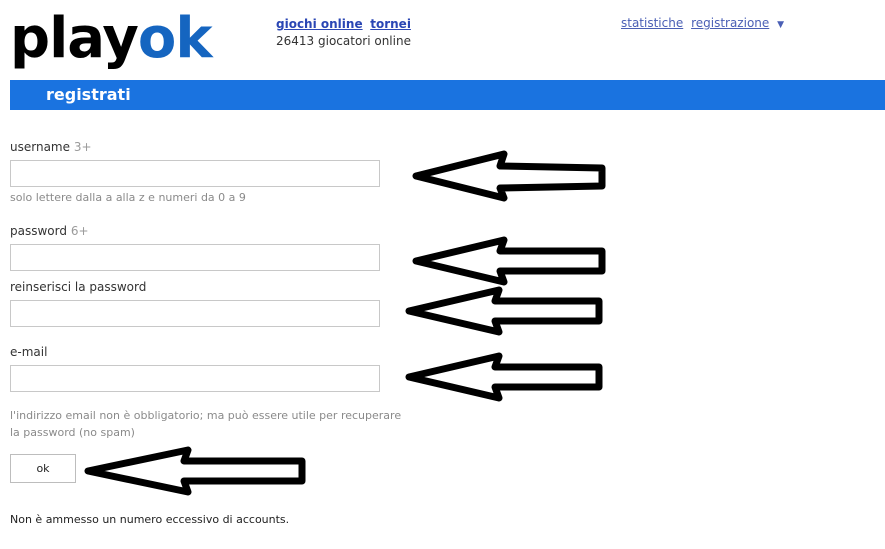 The height and width of the screenshot is (549, 885). I want to click on username-label: username 3+, so click(51, 147).